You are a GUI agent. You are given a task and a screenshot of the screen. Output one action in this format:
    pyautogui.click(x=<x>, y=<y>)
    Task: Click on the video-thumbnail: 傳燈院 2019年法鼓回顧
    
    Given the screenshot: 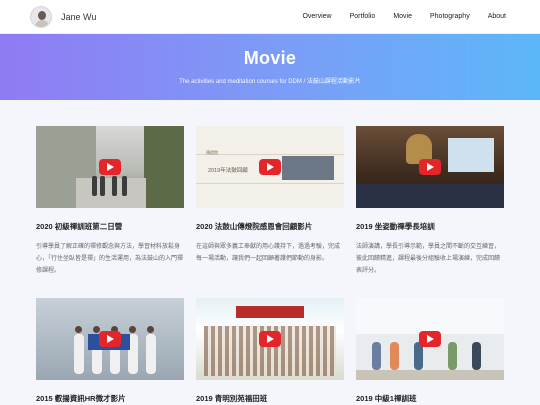 What is the action you would take?
    pyautogui.click(x=270, y=167)
    